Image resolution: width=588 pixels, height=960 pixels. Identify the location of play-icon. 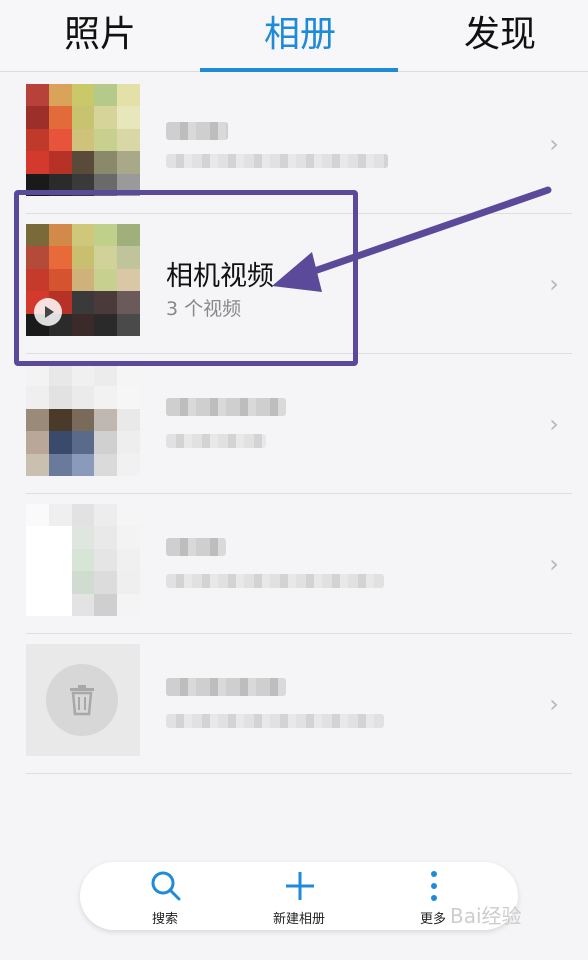
(48, 312).